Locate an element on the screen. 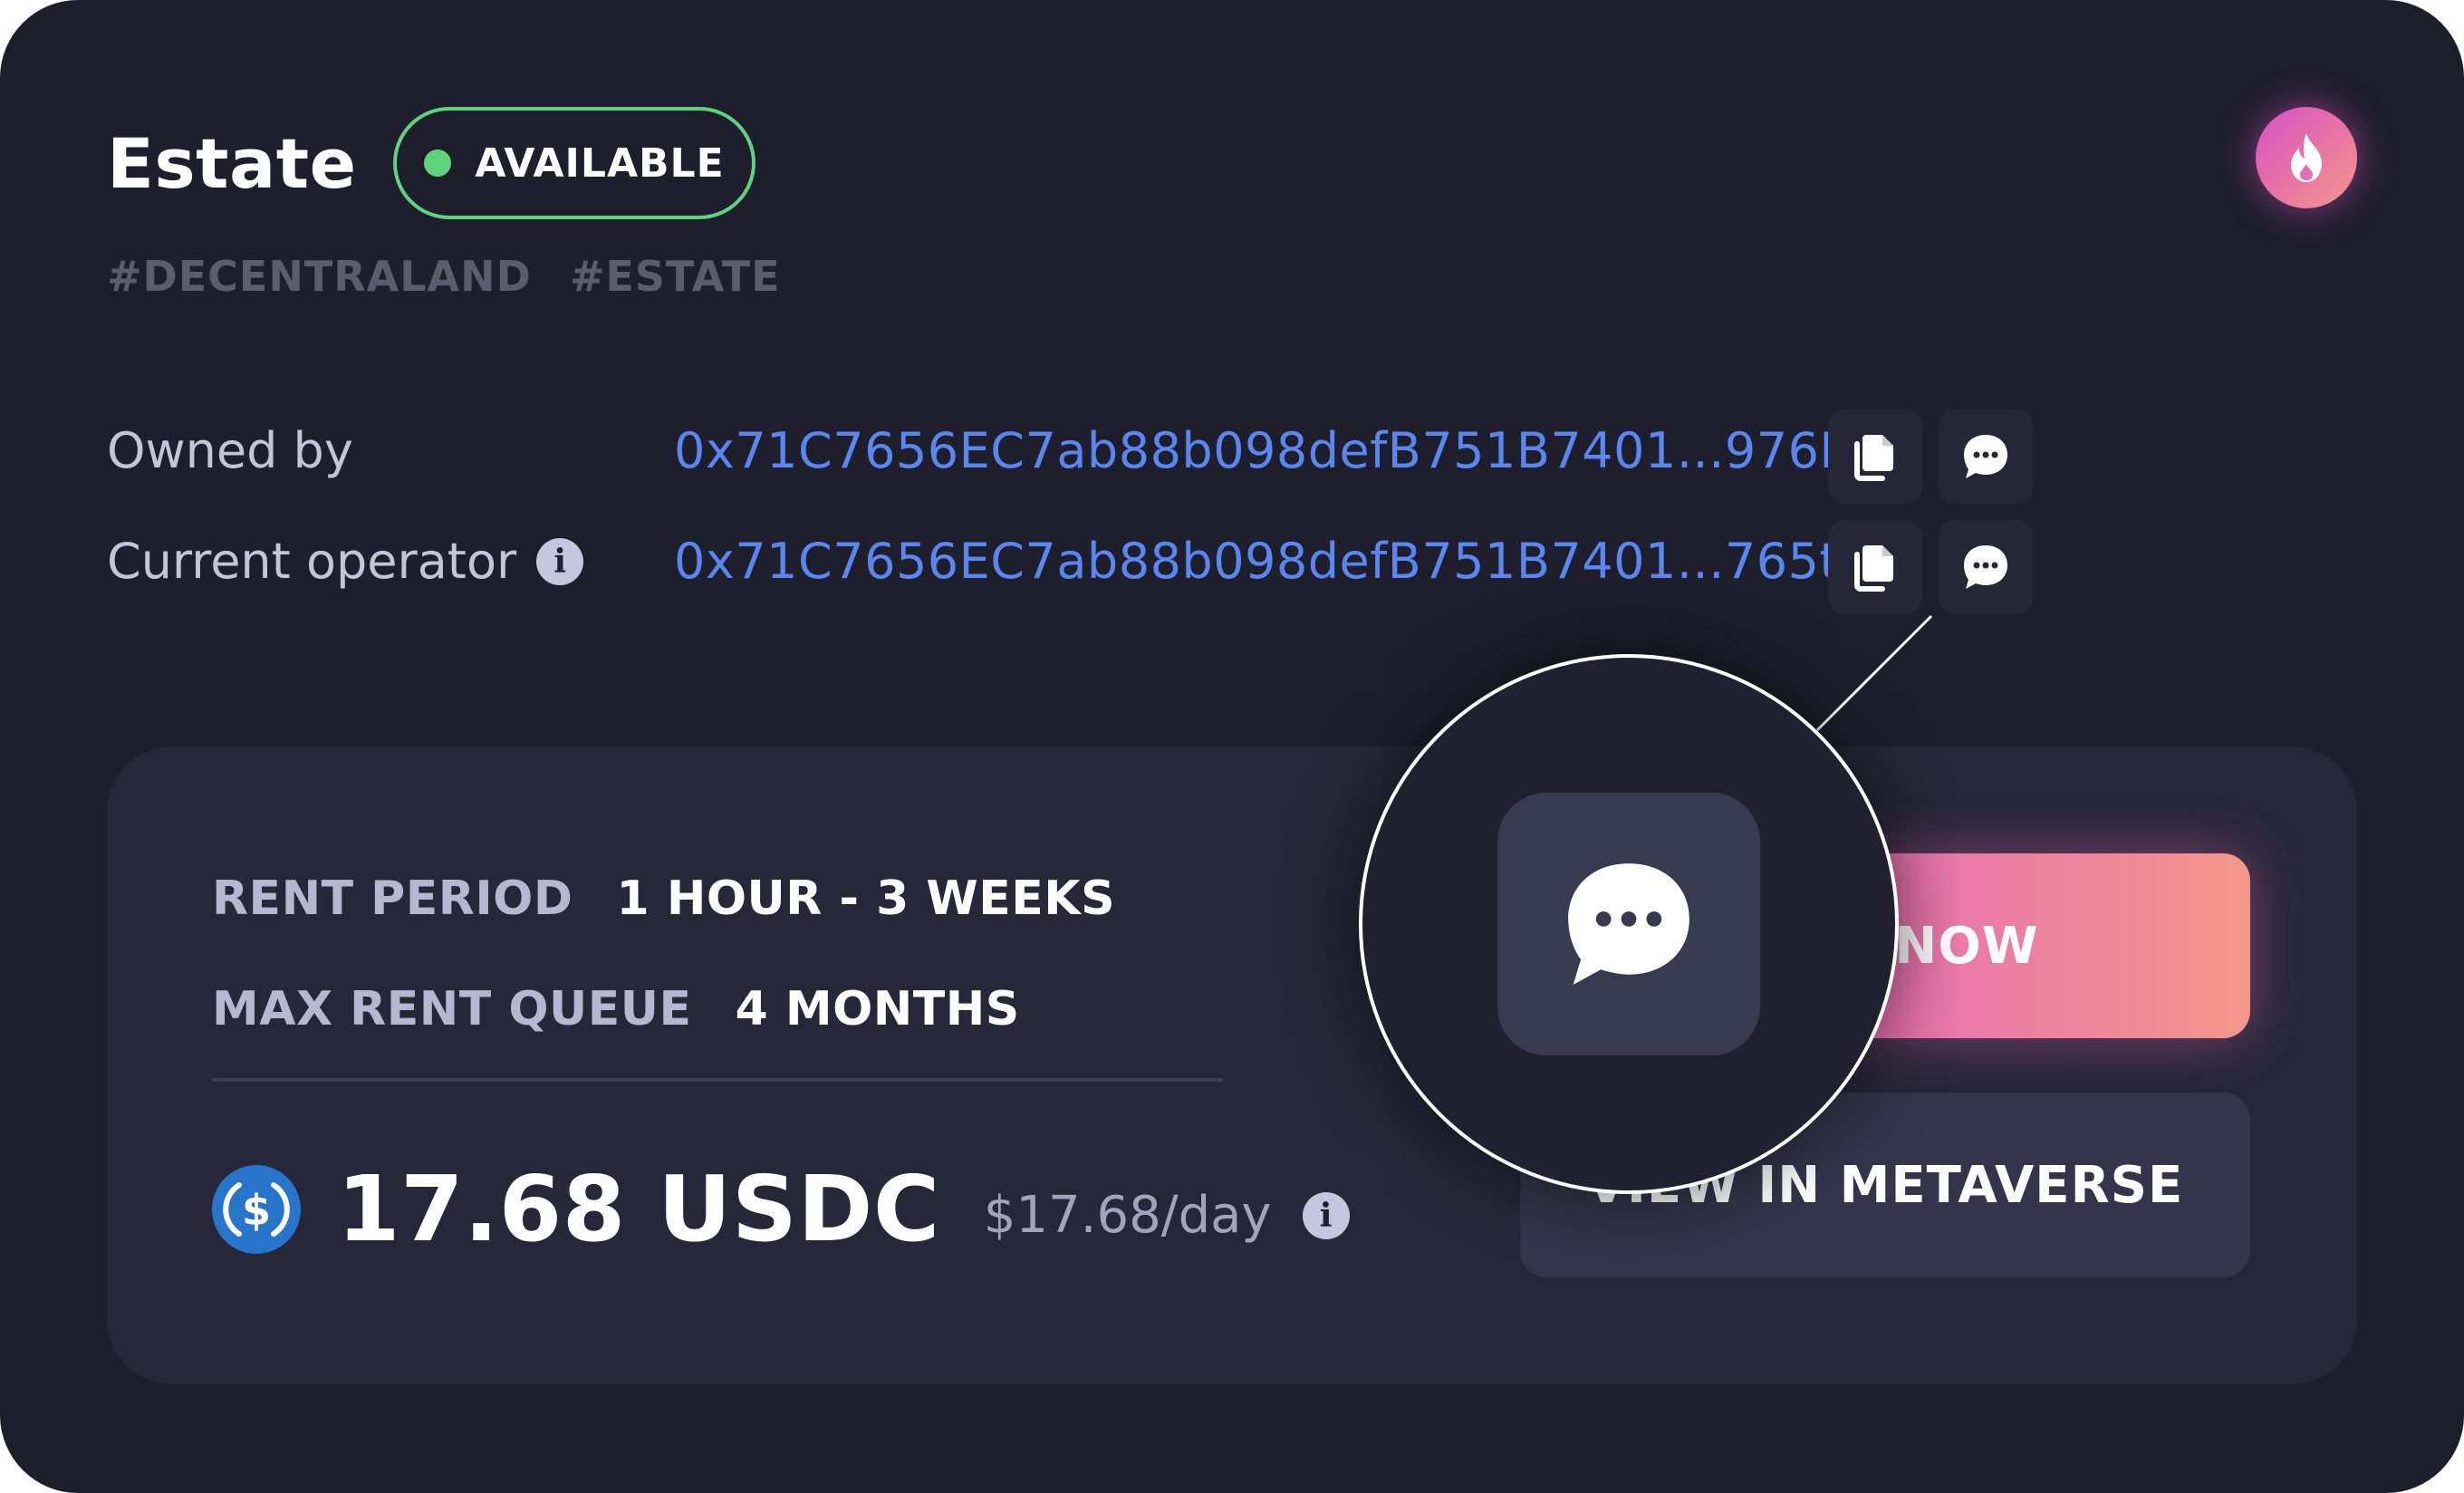  tag-list: #DECENTRALAND #ESTATE is located at coordinates (444, 276).